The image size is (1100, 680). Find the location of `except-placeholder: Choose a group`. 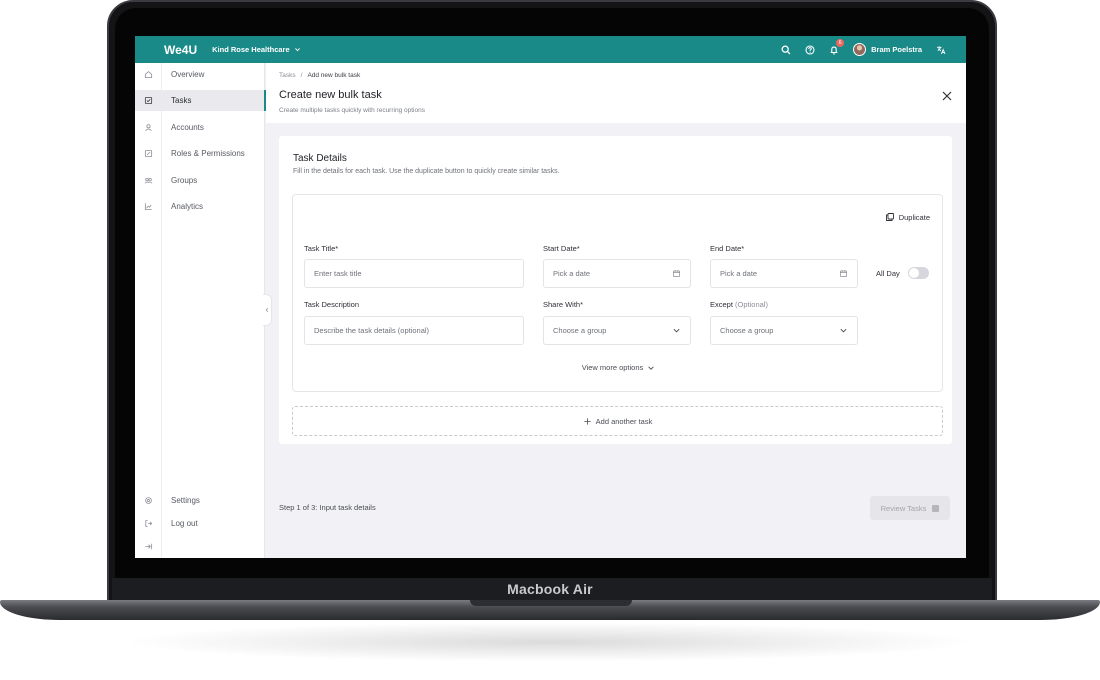

except-placeholder: Choose a group is located at coordinates (747, 330).